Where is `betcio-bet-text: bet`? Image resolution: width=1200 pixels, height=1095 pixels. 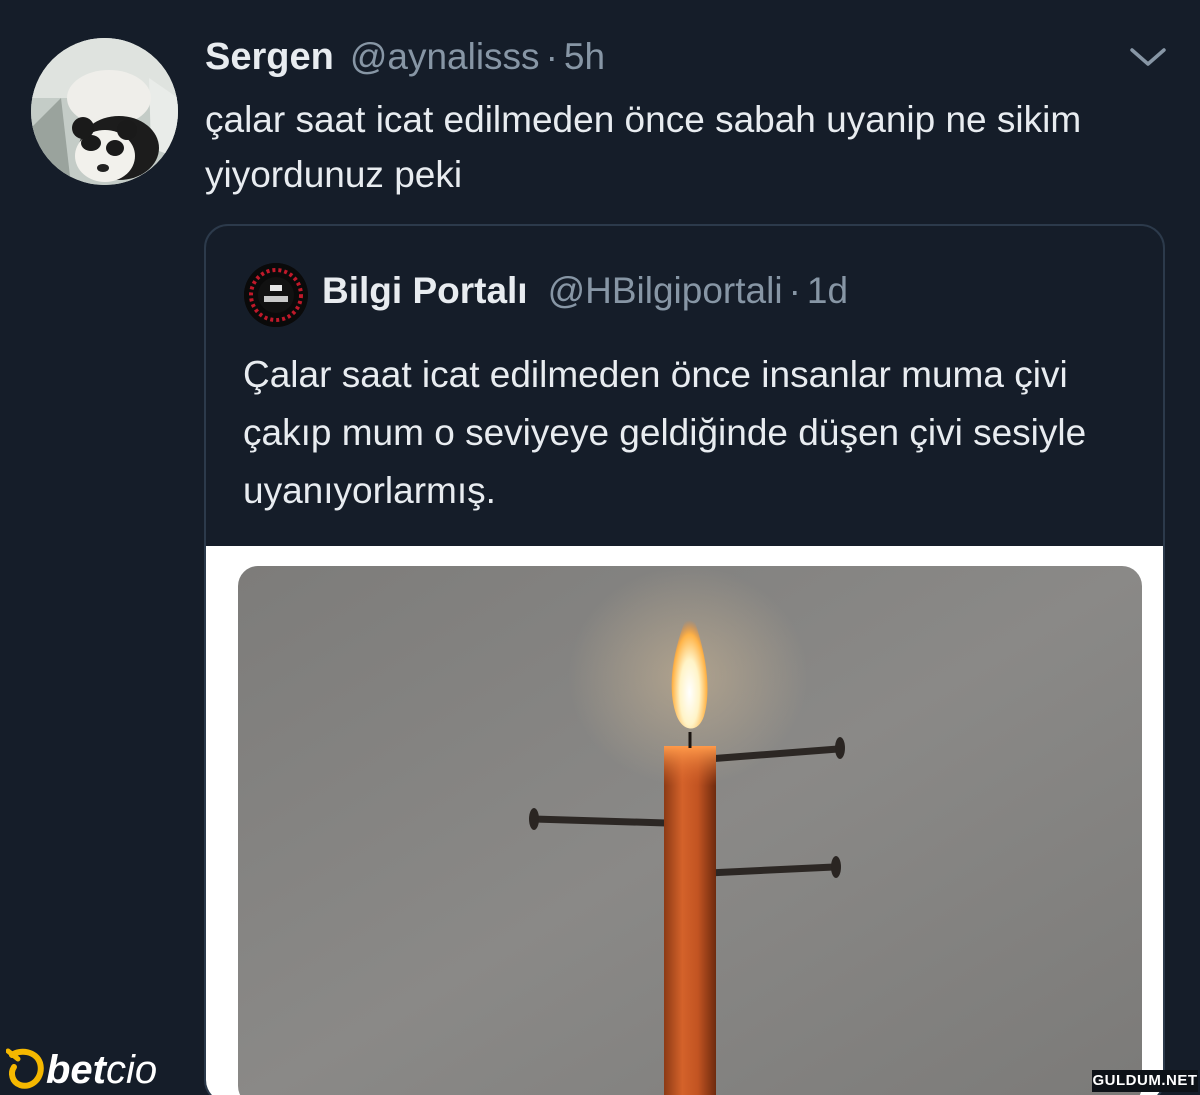 betcio-bet-text: bet is located at coordinates (76, 1070).